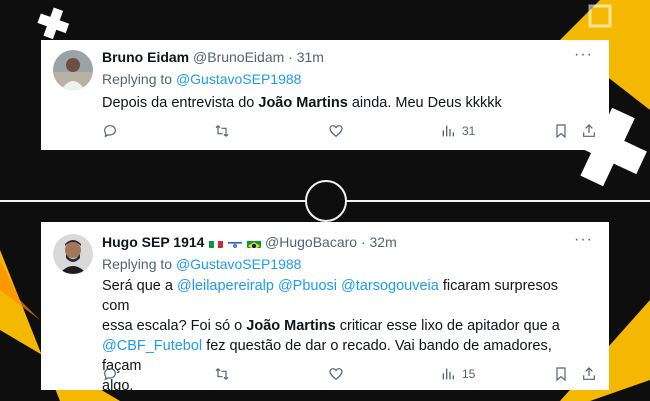 Image resolution: width=650 pixels, height=401 pixels. I want to click on tweet-actions: 15, so click(349, 376).